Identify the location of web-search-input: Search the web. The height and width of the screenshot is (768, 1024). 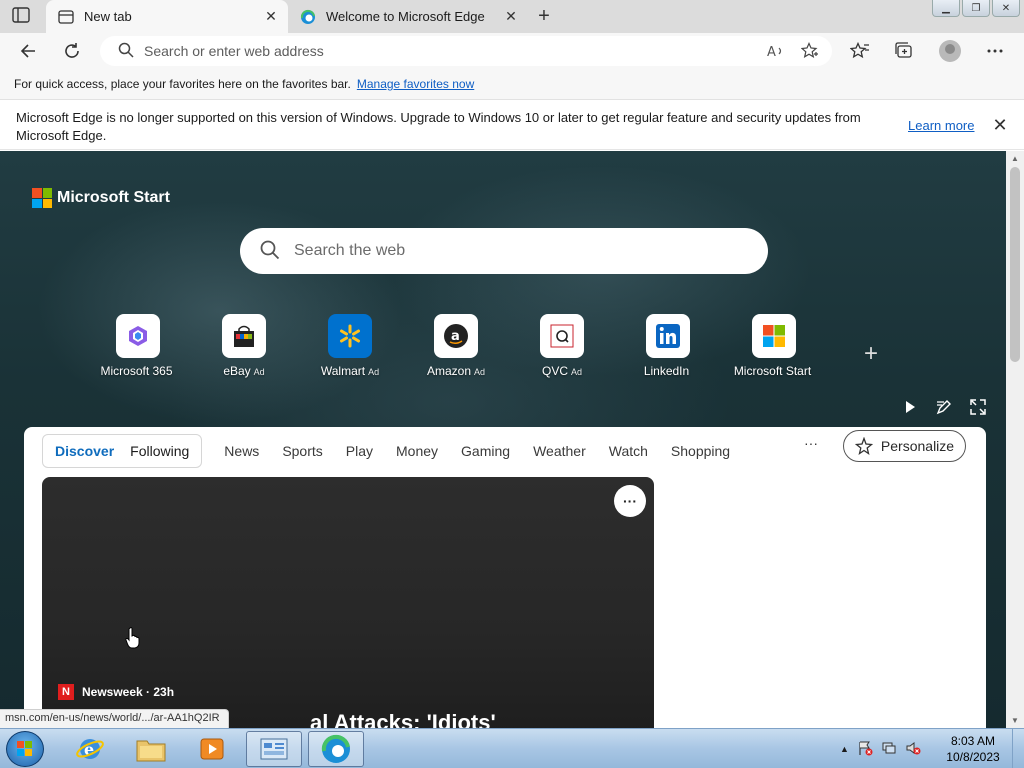
(349, 251).